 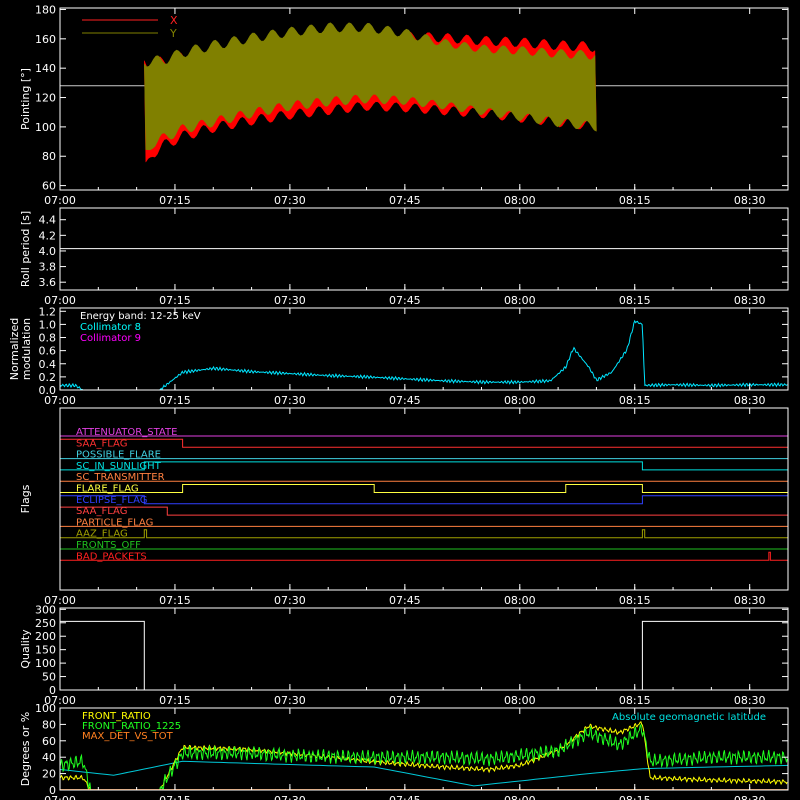 What do you see at coordinates (48, 324) in the screenshot?
I see `y-tick-label: 1.0` at bounding box center [48, 324].